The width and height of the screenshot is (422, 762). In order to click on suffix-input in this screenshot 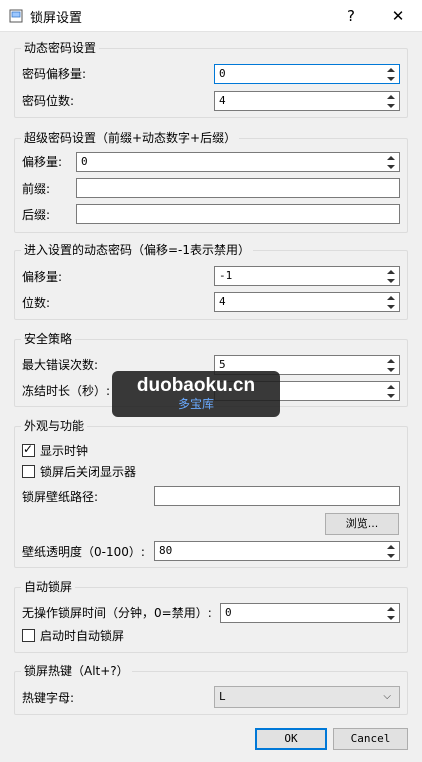, I will do `click(238, 214)`.